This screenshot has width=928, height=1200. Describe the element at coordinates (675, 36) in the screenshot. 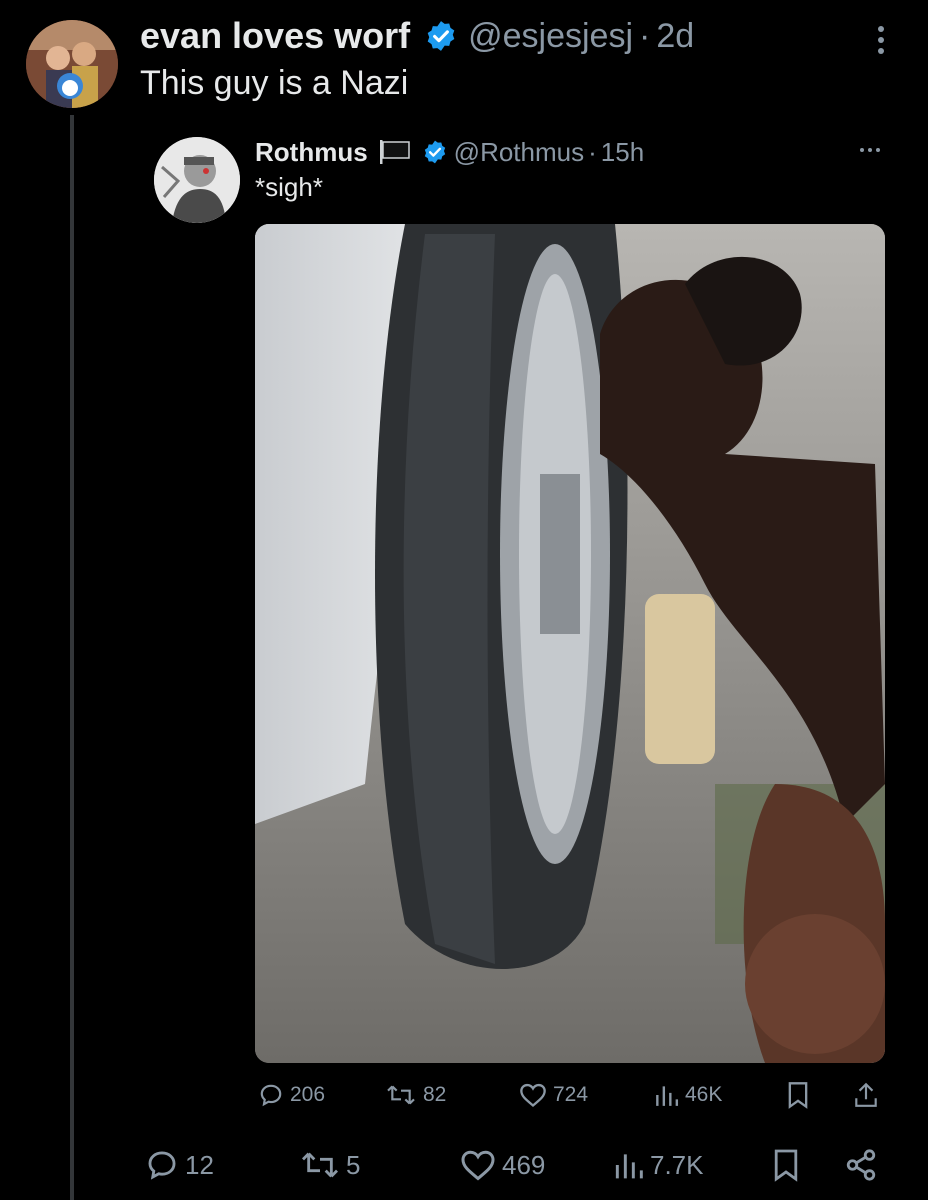

I see `tweet-time: 2d` at that location.